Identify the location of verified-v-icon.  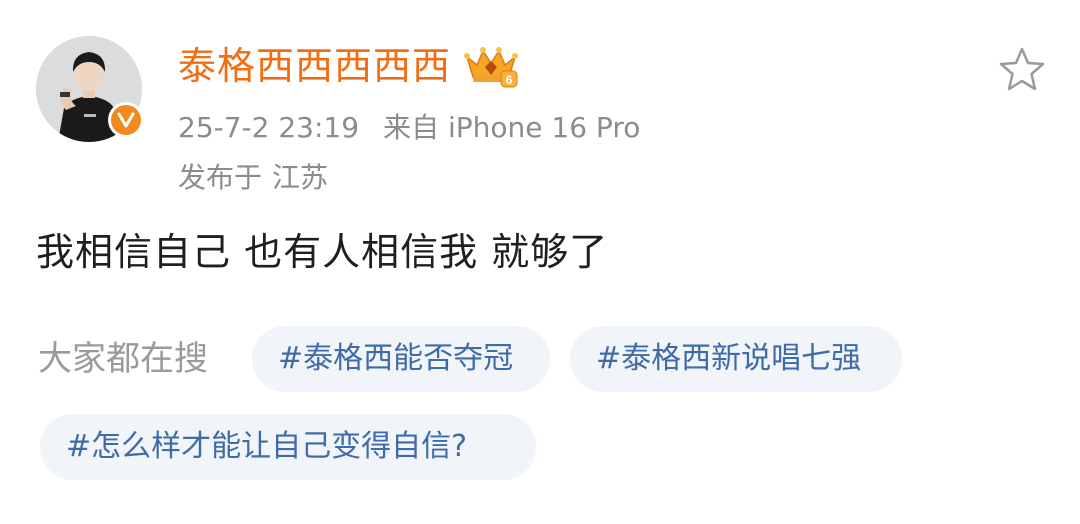
(126, 120).